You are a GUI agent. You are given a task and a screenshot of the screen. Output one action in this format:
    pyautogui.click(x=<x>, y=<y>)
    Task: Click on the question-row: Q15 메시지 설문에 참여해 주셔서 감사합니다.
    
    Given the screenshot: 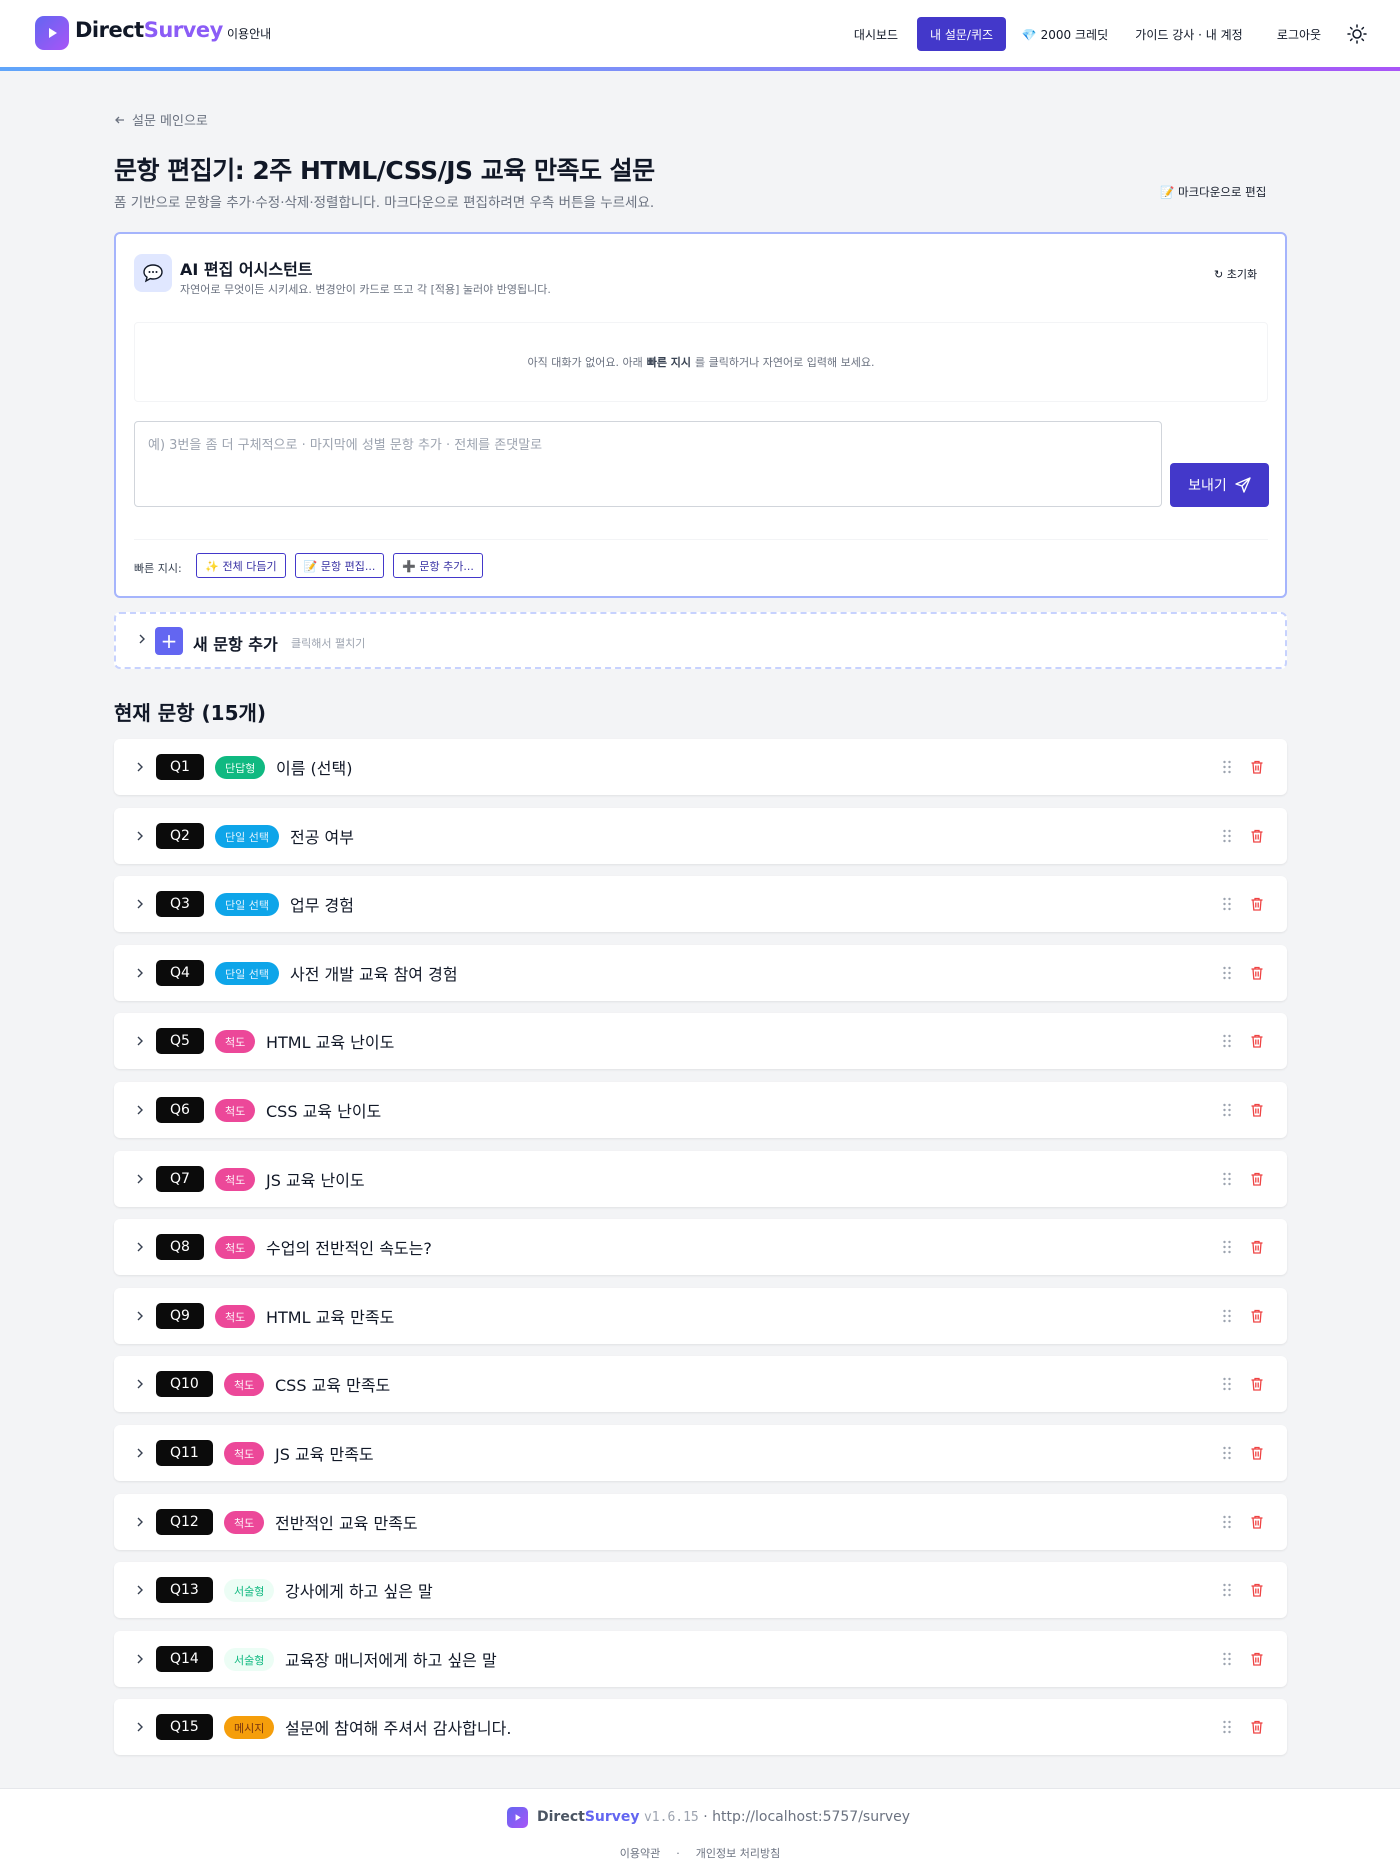 What is the action you would take?
    pyautogui.click(x=700, y=1727)
    